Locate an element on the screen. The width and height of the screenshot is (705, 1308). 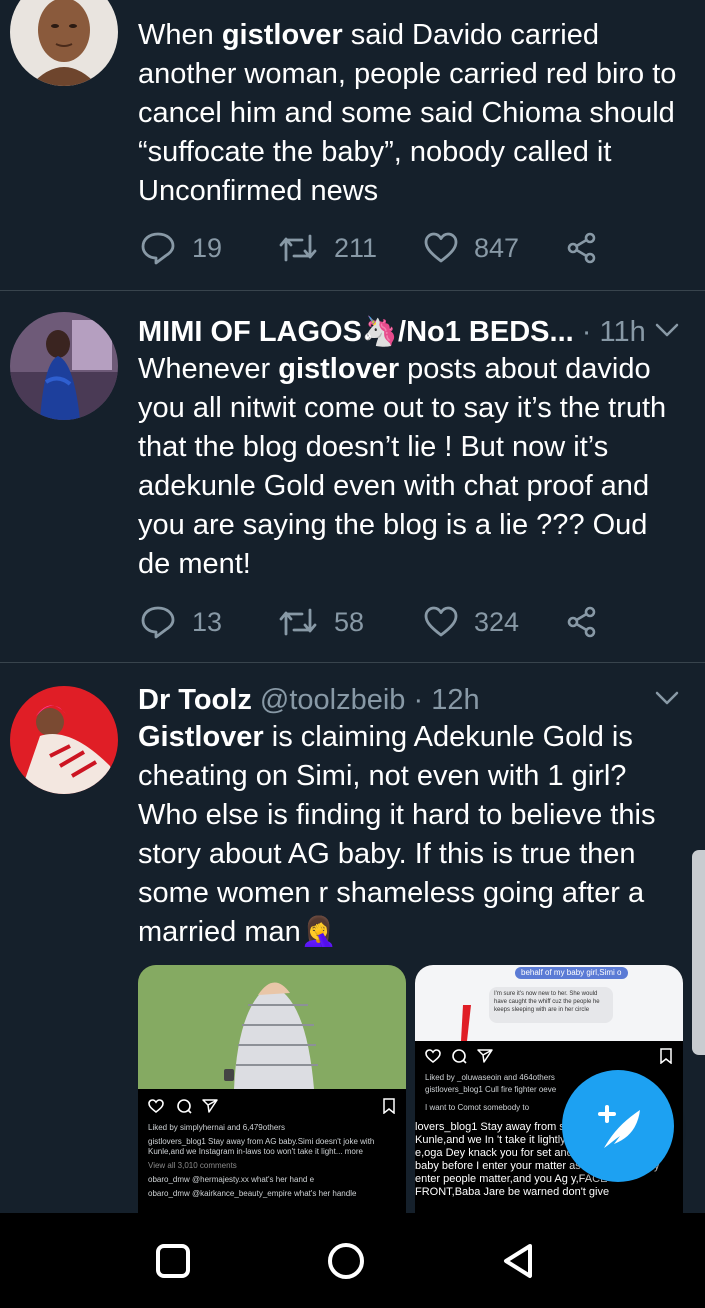
retweet-button: 211 is located at coordinates (327, 248).